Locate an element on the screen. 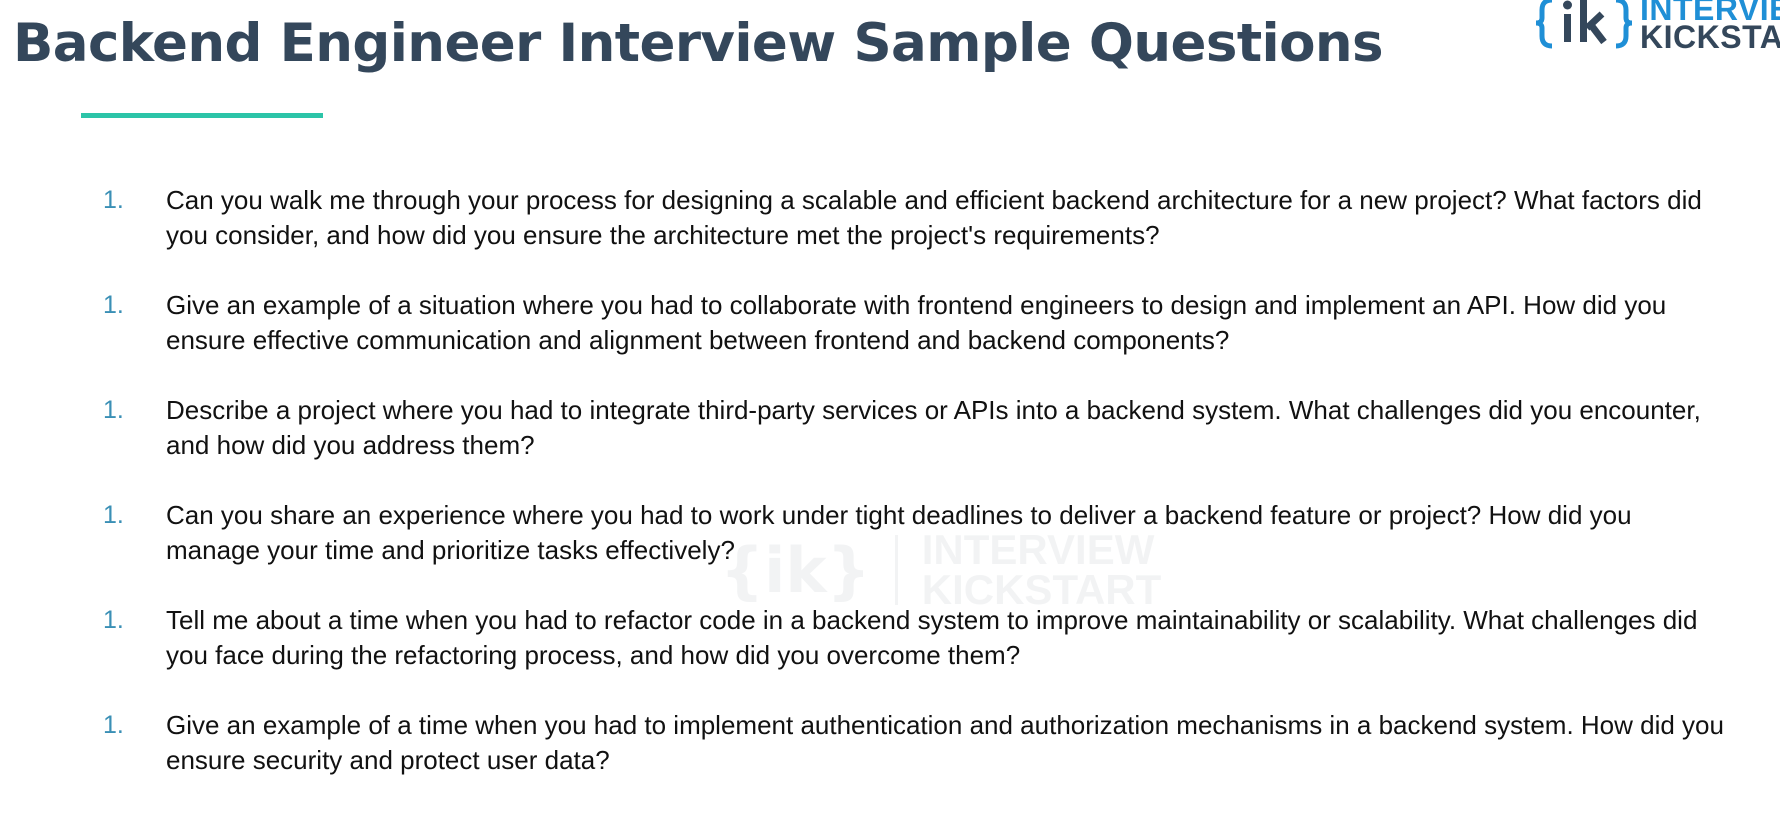  logo-wordmark-line2: KICKSTART is located at coordinates (1710, 37).